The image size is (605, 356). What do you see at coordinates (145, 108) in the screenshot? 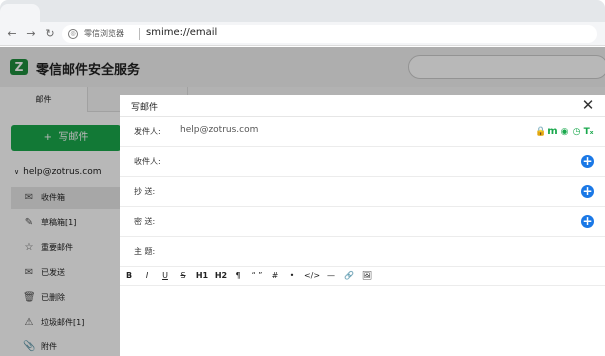
I see `dialog-title: 写邮件` at bounding box center [145, 108].